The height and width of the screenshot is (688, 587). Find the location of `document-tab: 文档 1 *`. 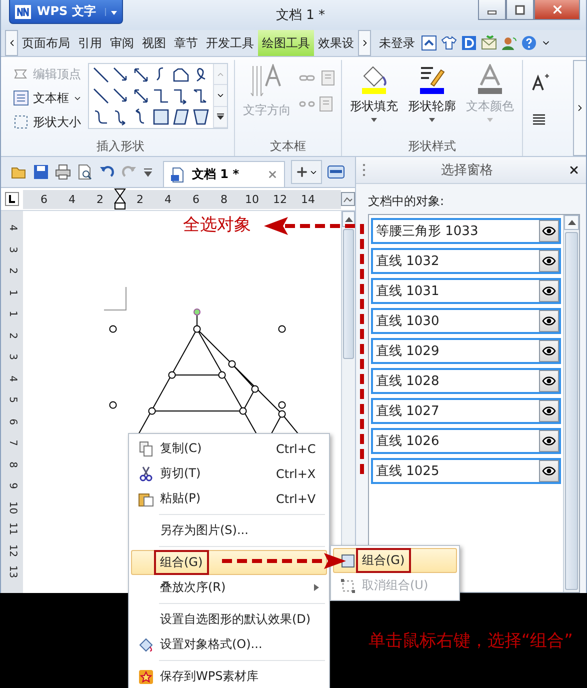

document-tab: 文档 1 * is located at coordinates (224, 174).